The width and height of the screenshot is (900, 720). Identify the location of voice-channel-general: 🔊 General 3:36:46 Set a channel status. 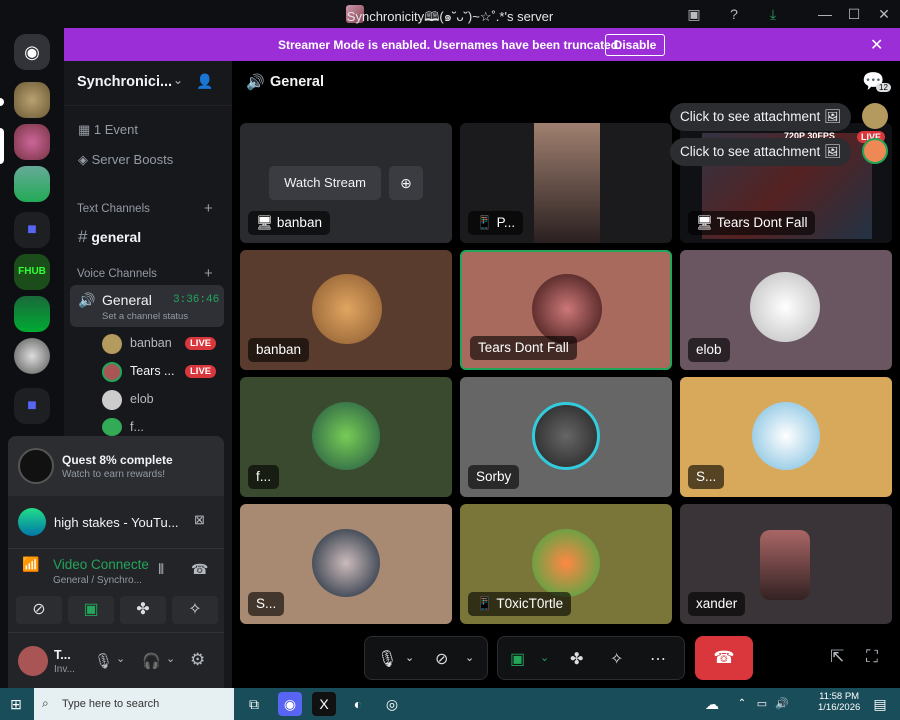
(147, 306).